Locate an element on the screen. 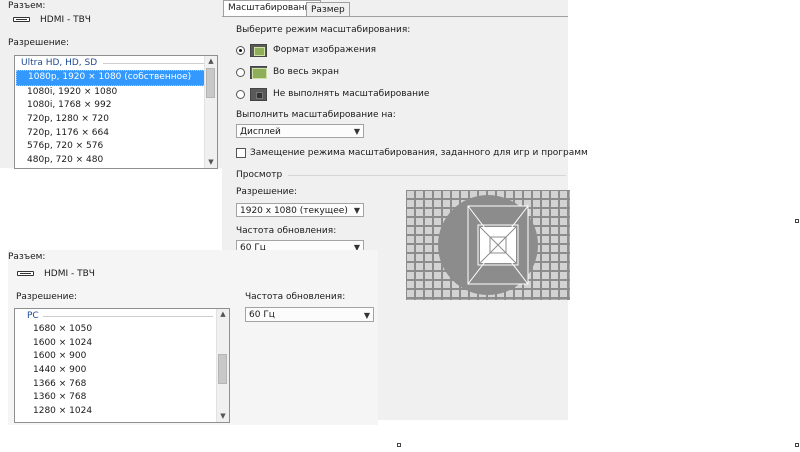 The width and height of the screenshot is (800, 452). resolution-list-item: 1080i, 1920 × 1080 is located at coordinates (116, 93).